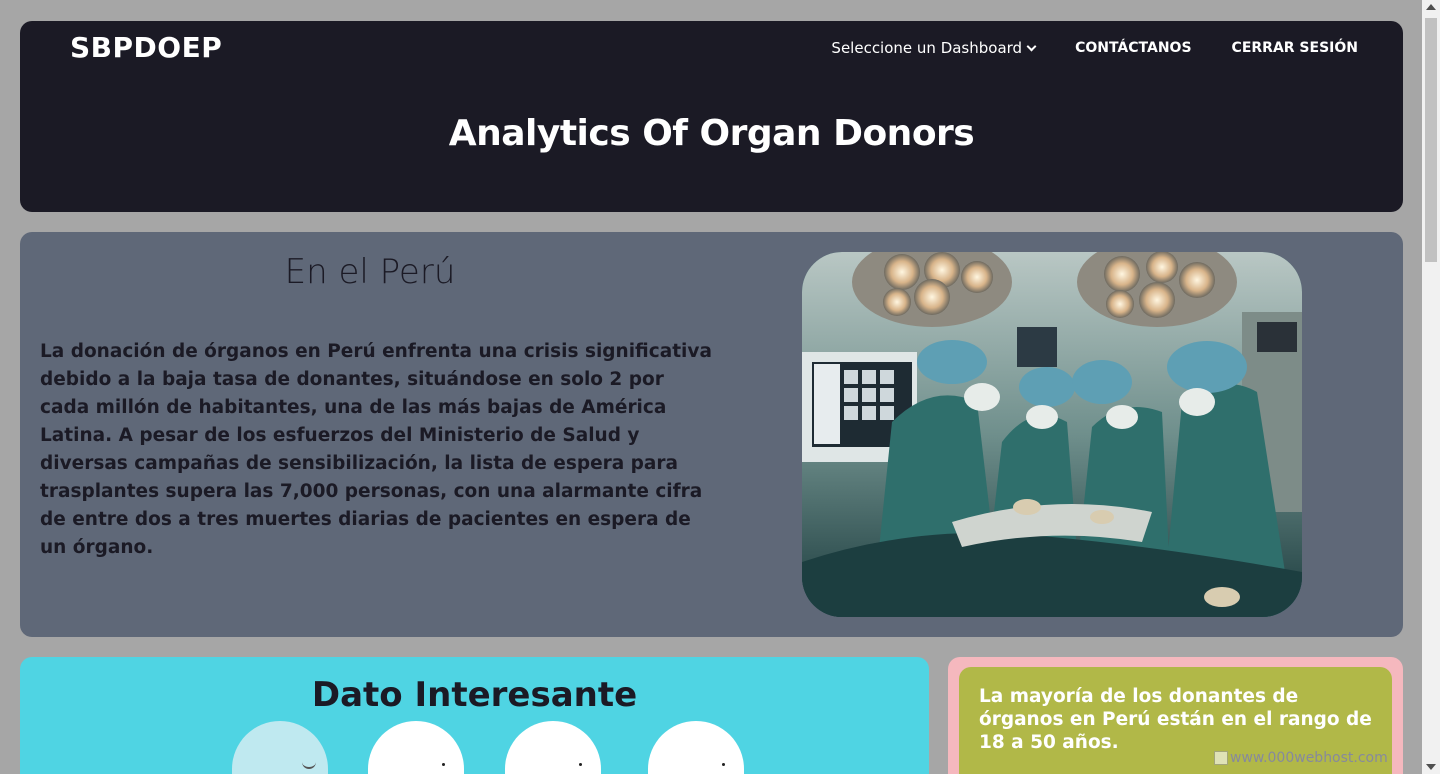 Image resolution: width=1440 pixels, height=774 pixels. Describe the element at coordinates (474, 715) in the screenshot. I see `dato-interesante-section: Dato Interesante` at that location.